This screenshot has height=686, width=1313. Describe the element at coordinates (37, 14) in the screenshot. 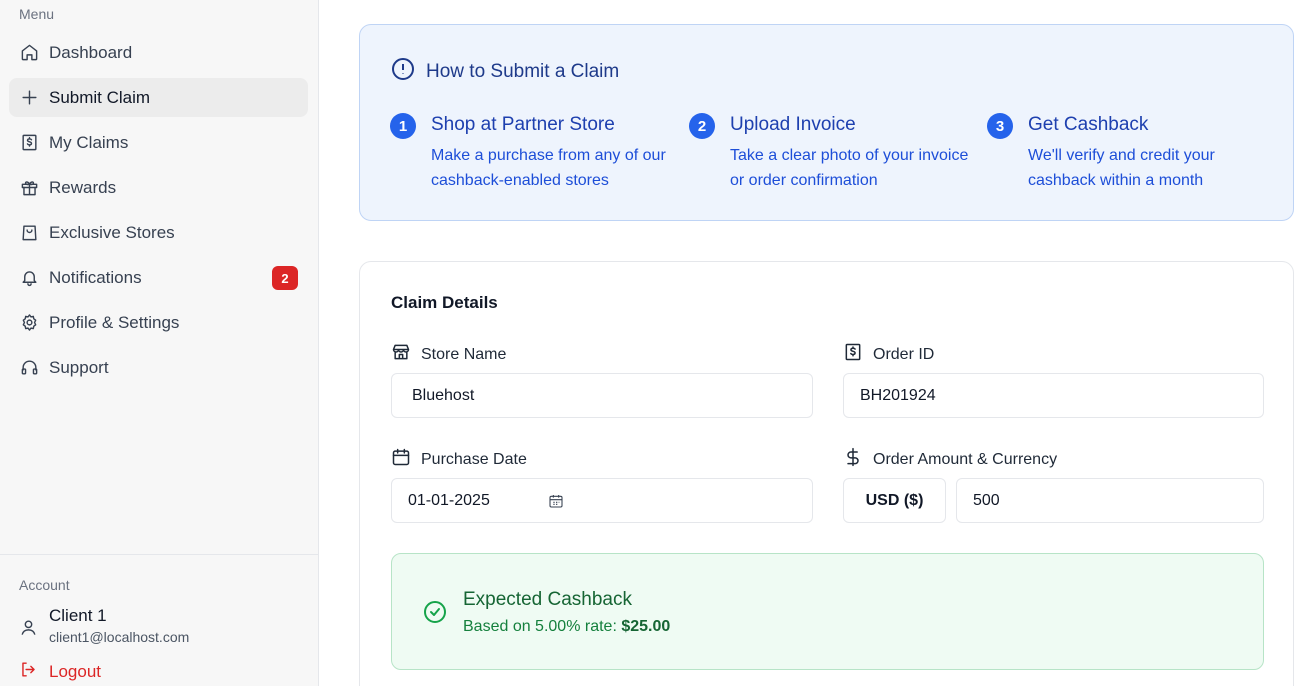

I see `menu-section-label: Menu` at that location.